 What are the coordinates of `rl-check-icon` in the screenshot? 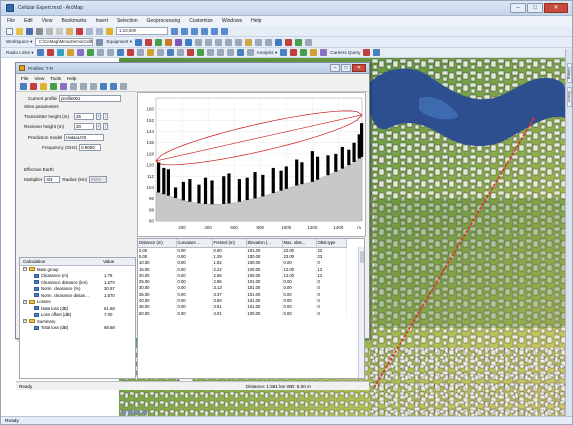 It's located at (200, 52).